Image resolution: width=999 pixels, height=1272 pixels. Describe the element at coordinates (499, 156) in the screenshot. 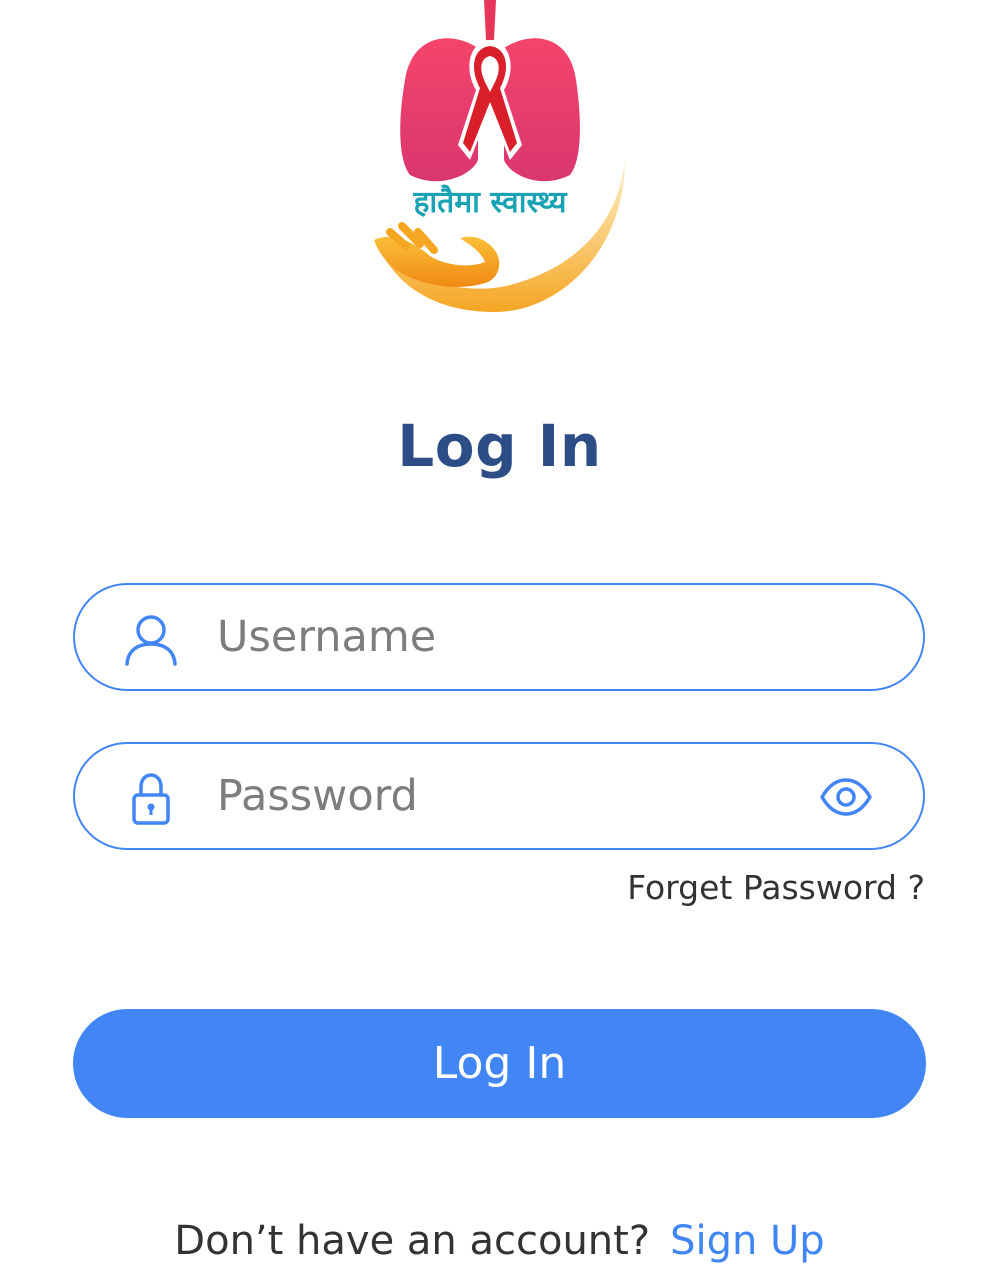

I see `logo-graphic: हातैमा स्वास्थ्य` at that location.